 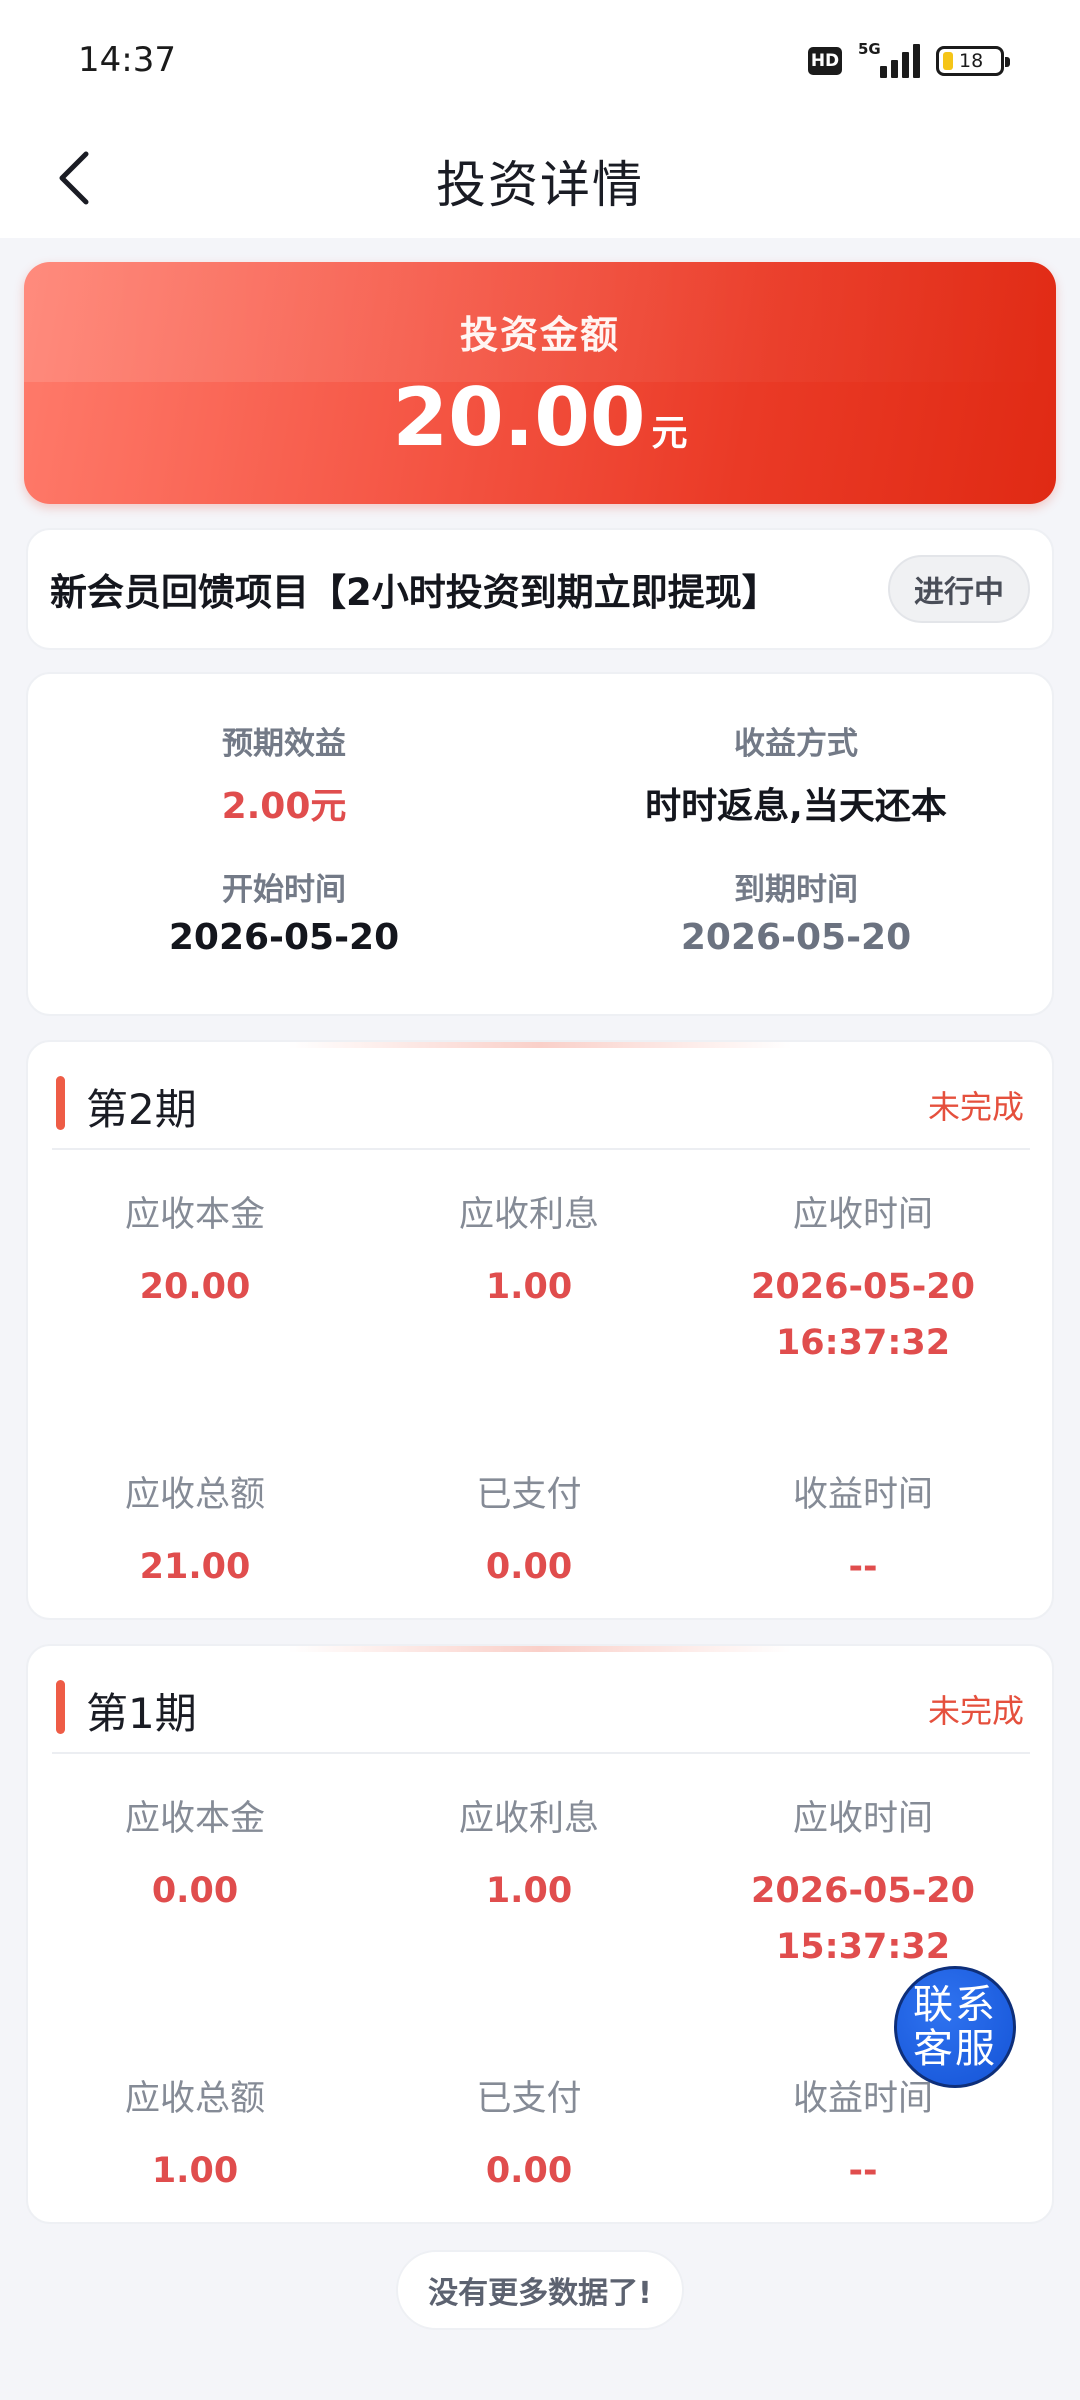 I want to click on return-method-value: 时时返息,当天还本, so click(x=796, y=806).